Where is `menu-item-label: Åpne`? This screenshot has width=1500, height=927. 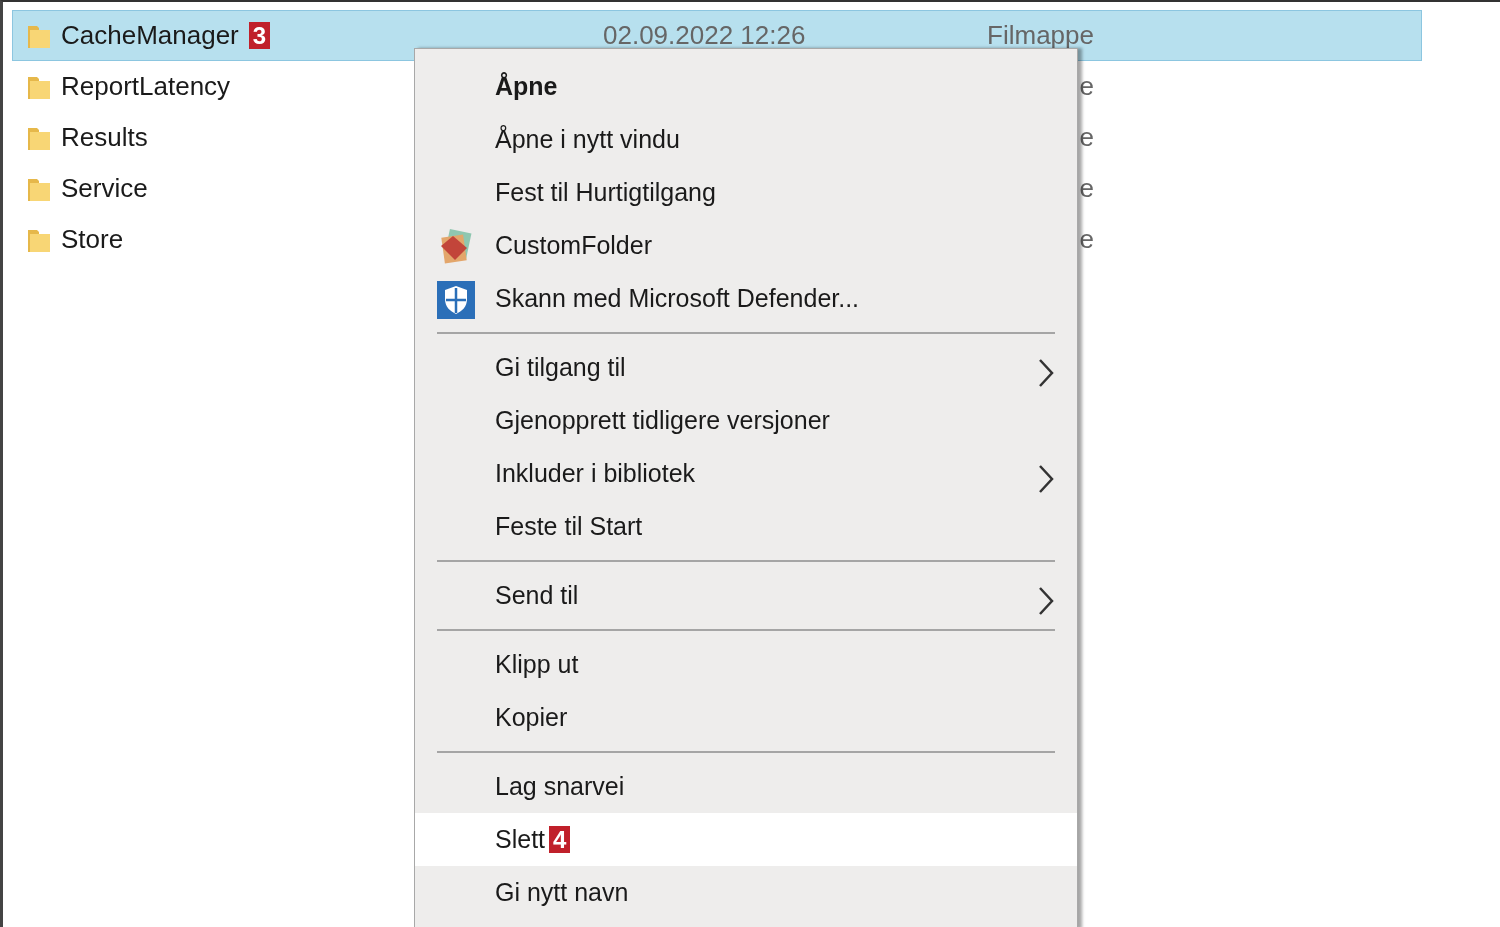
menu-item-label: Åpne is located at coordinates (526, 86).